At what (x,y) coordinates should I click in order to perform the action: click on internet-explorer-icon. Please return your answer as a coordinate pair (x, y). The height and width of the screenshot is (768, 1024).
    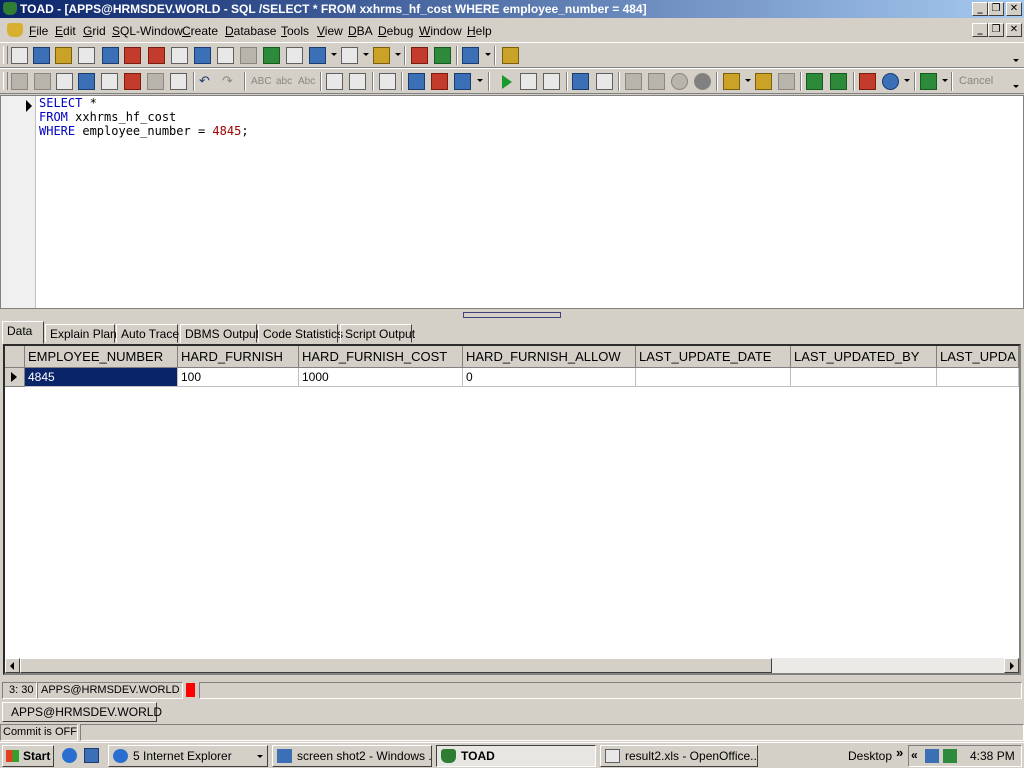
    Looking at the image, I should click on (69, 755).